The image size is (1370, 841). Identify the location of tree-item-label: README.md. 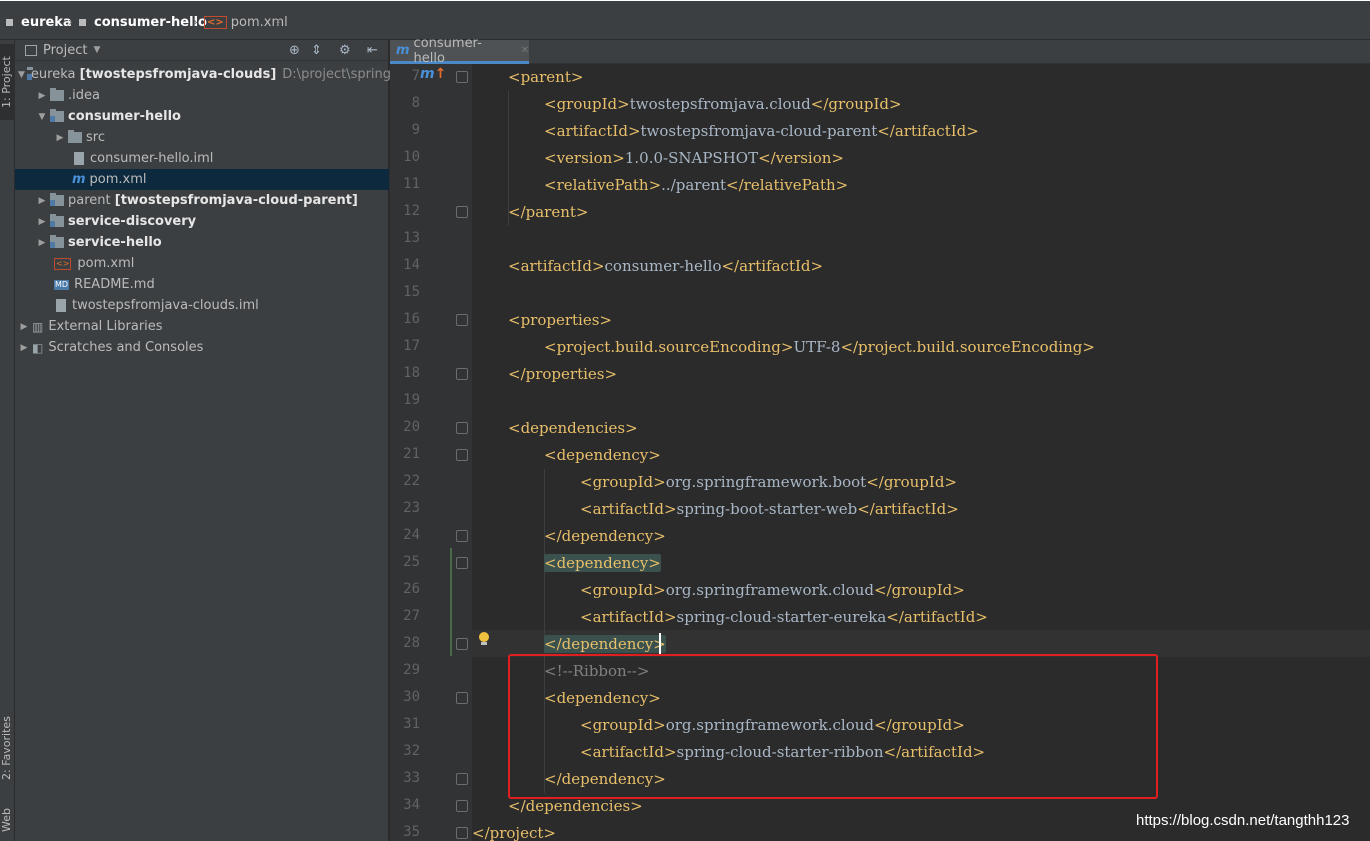
(114, 284).